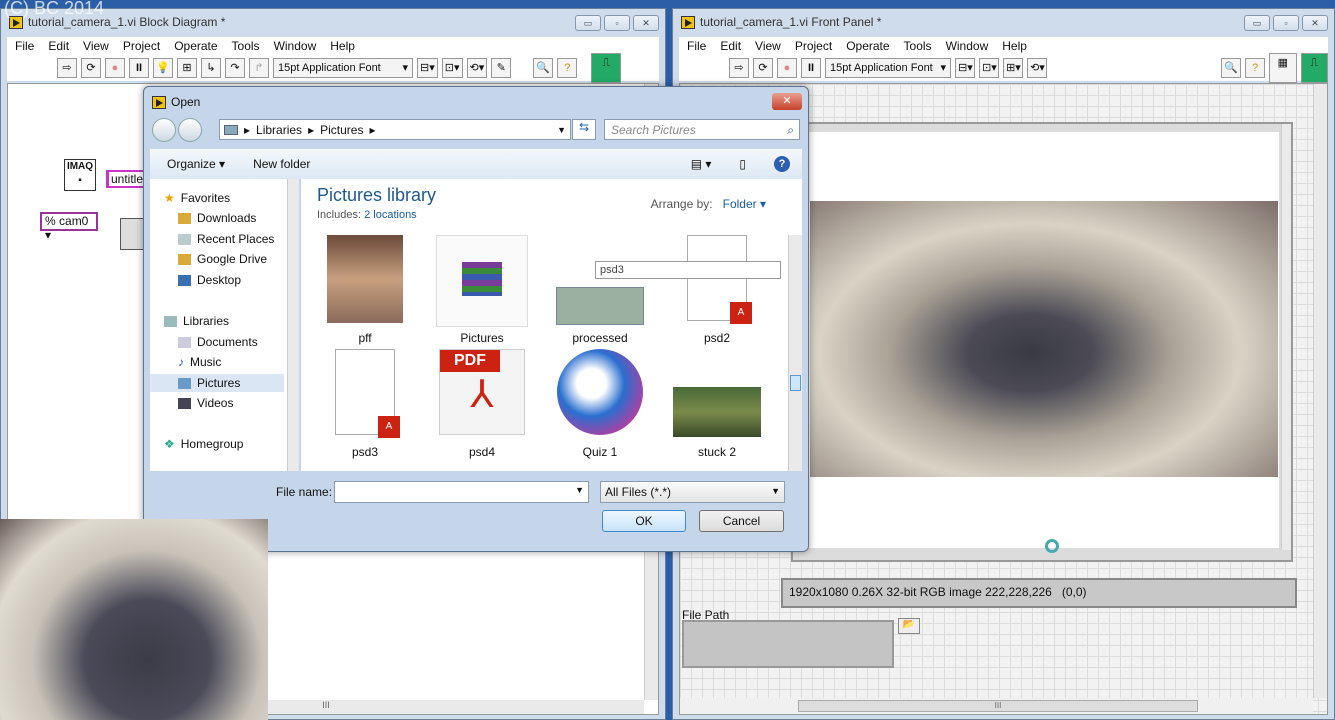  Describe the element at coordinates (561, 130) in the screenshot. I see `address-dropdown-icon: ▼` at that location.